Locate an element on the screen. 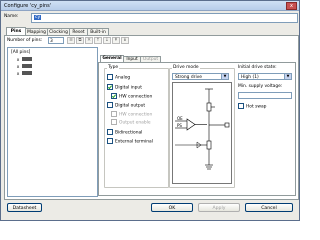 This screenshot has width=320, height=240. digital-output-checkbox: Digital output is located at coordinates (126, 105).